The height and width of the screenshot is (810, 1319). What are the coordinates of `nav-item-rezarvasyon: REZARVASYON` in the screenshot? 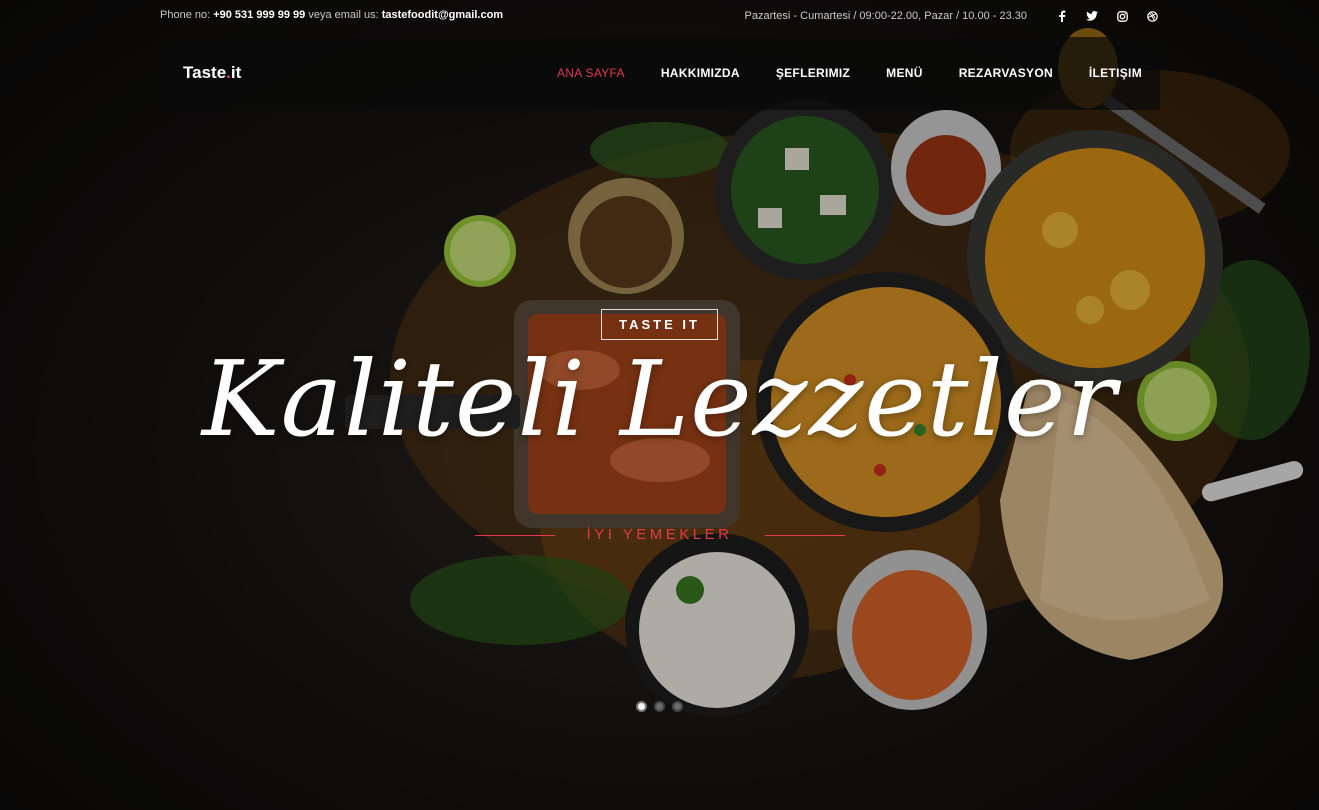 It's located at (1006, 73).